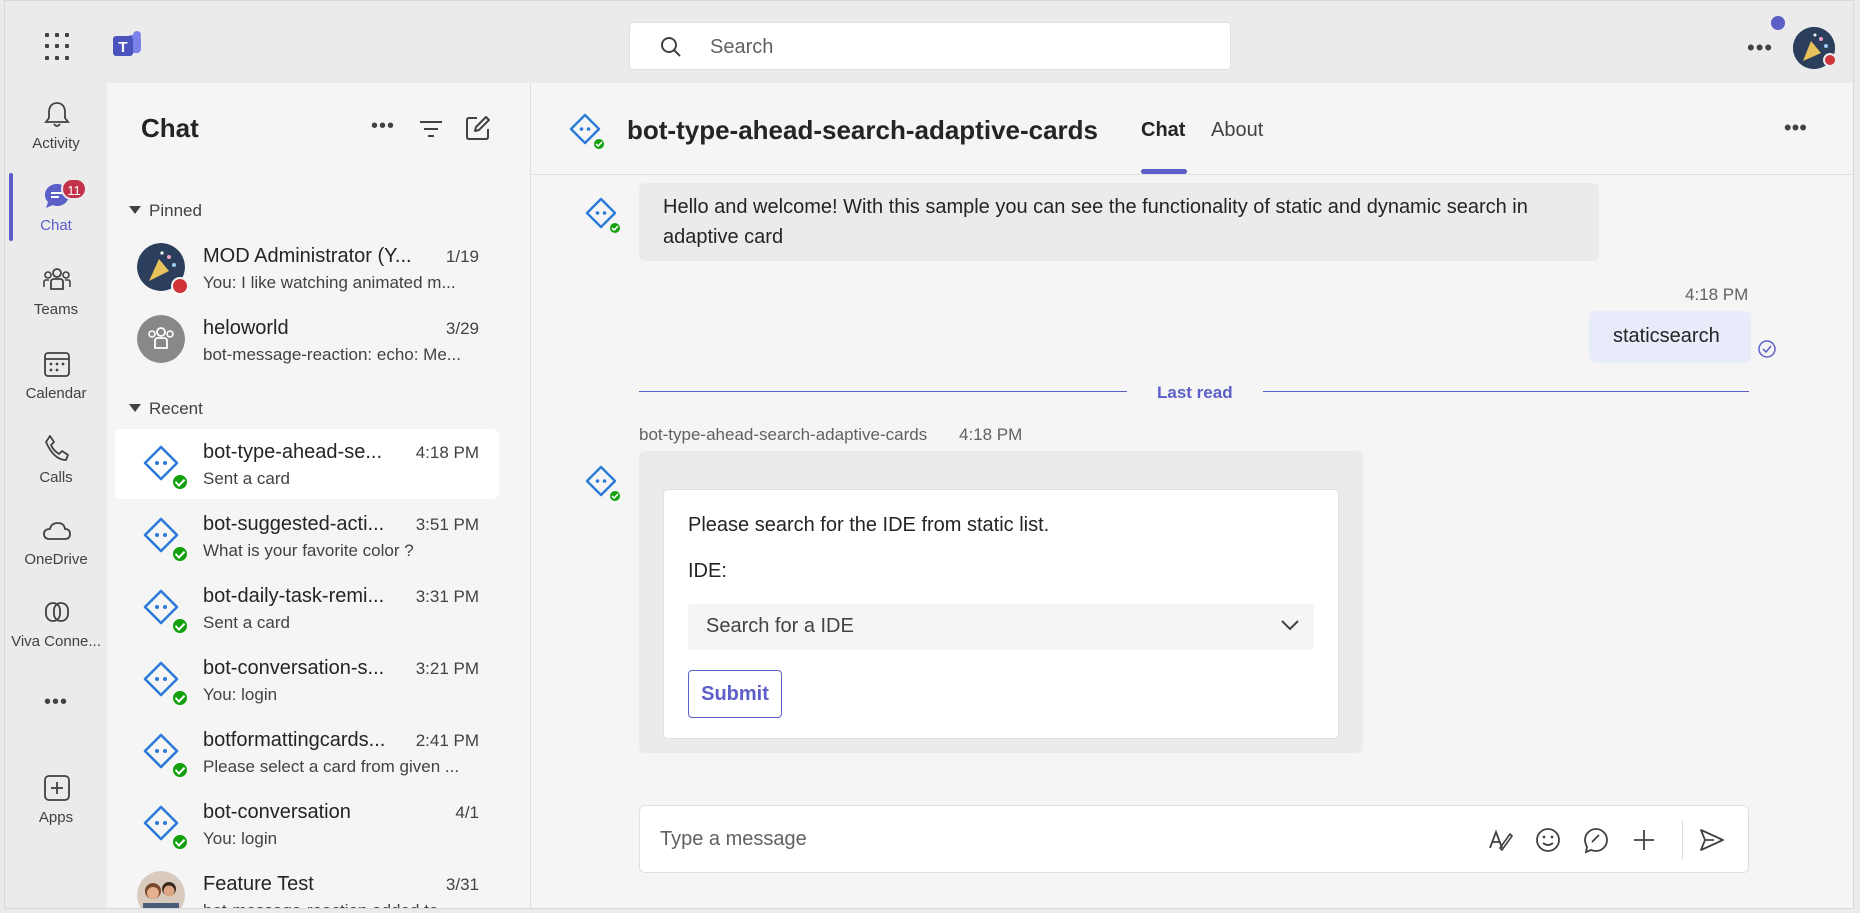  What do you see at coordinates (383, 126) in the screenshot?
I see `chat-list-more-icon: •••` at bounding box center [383, 126].